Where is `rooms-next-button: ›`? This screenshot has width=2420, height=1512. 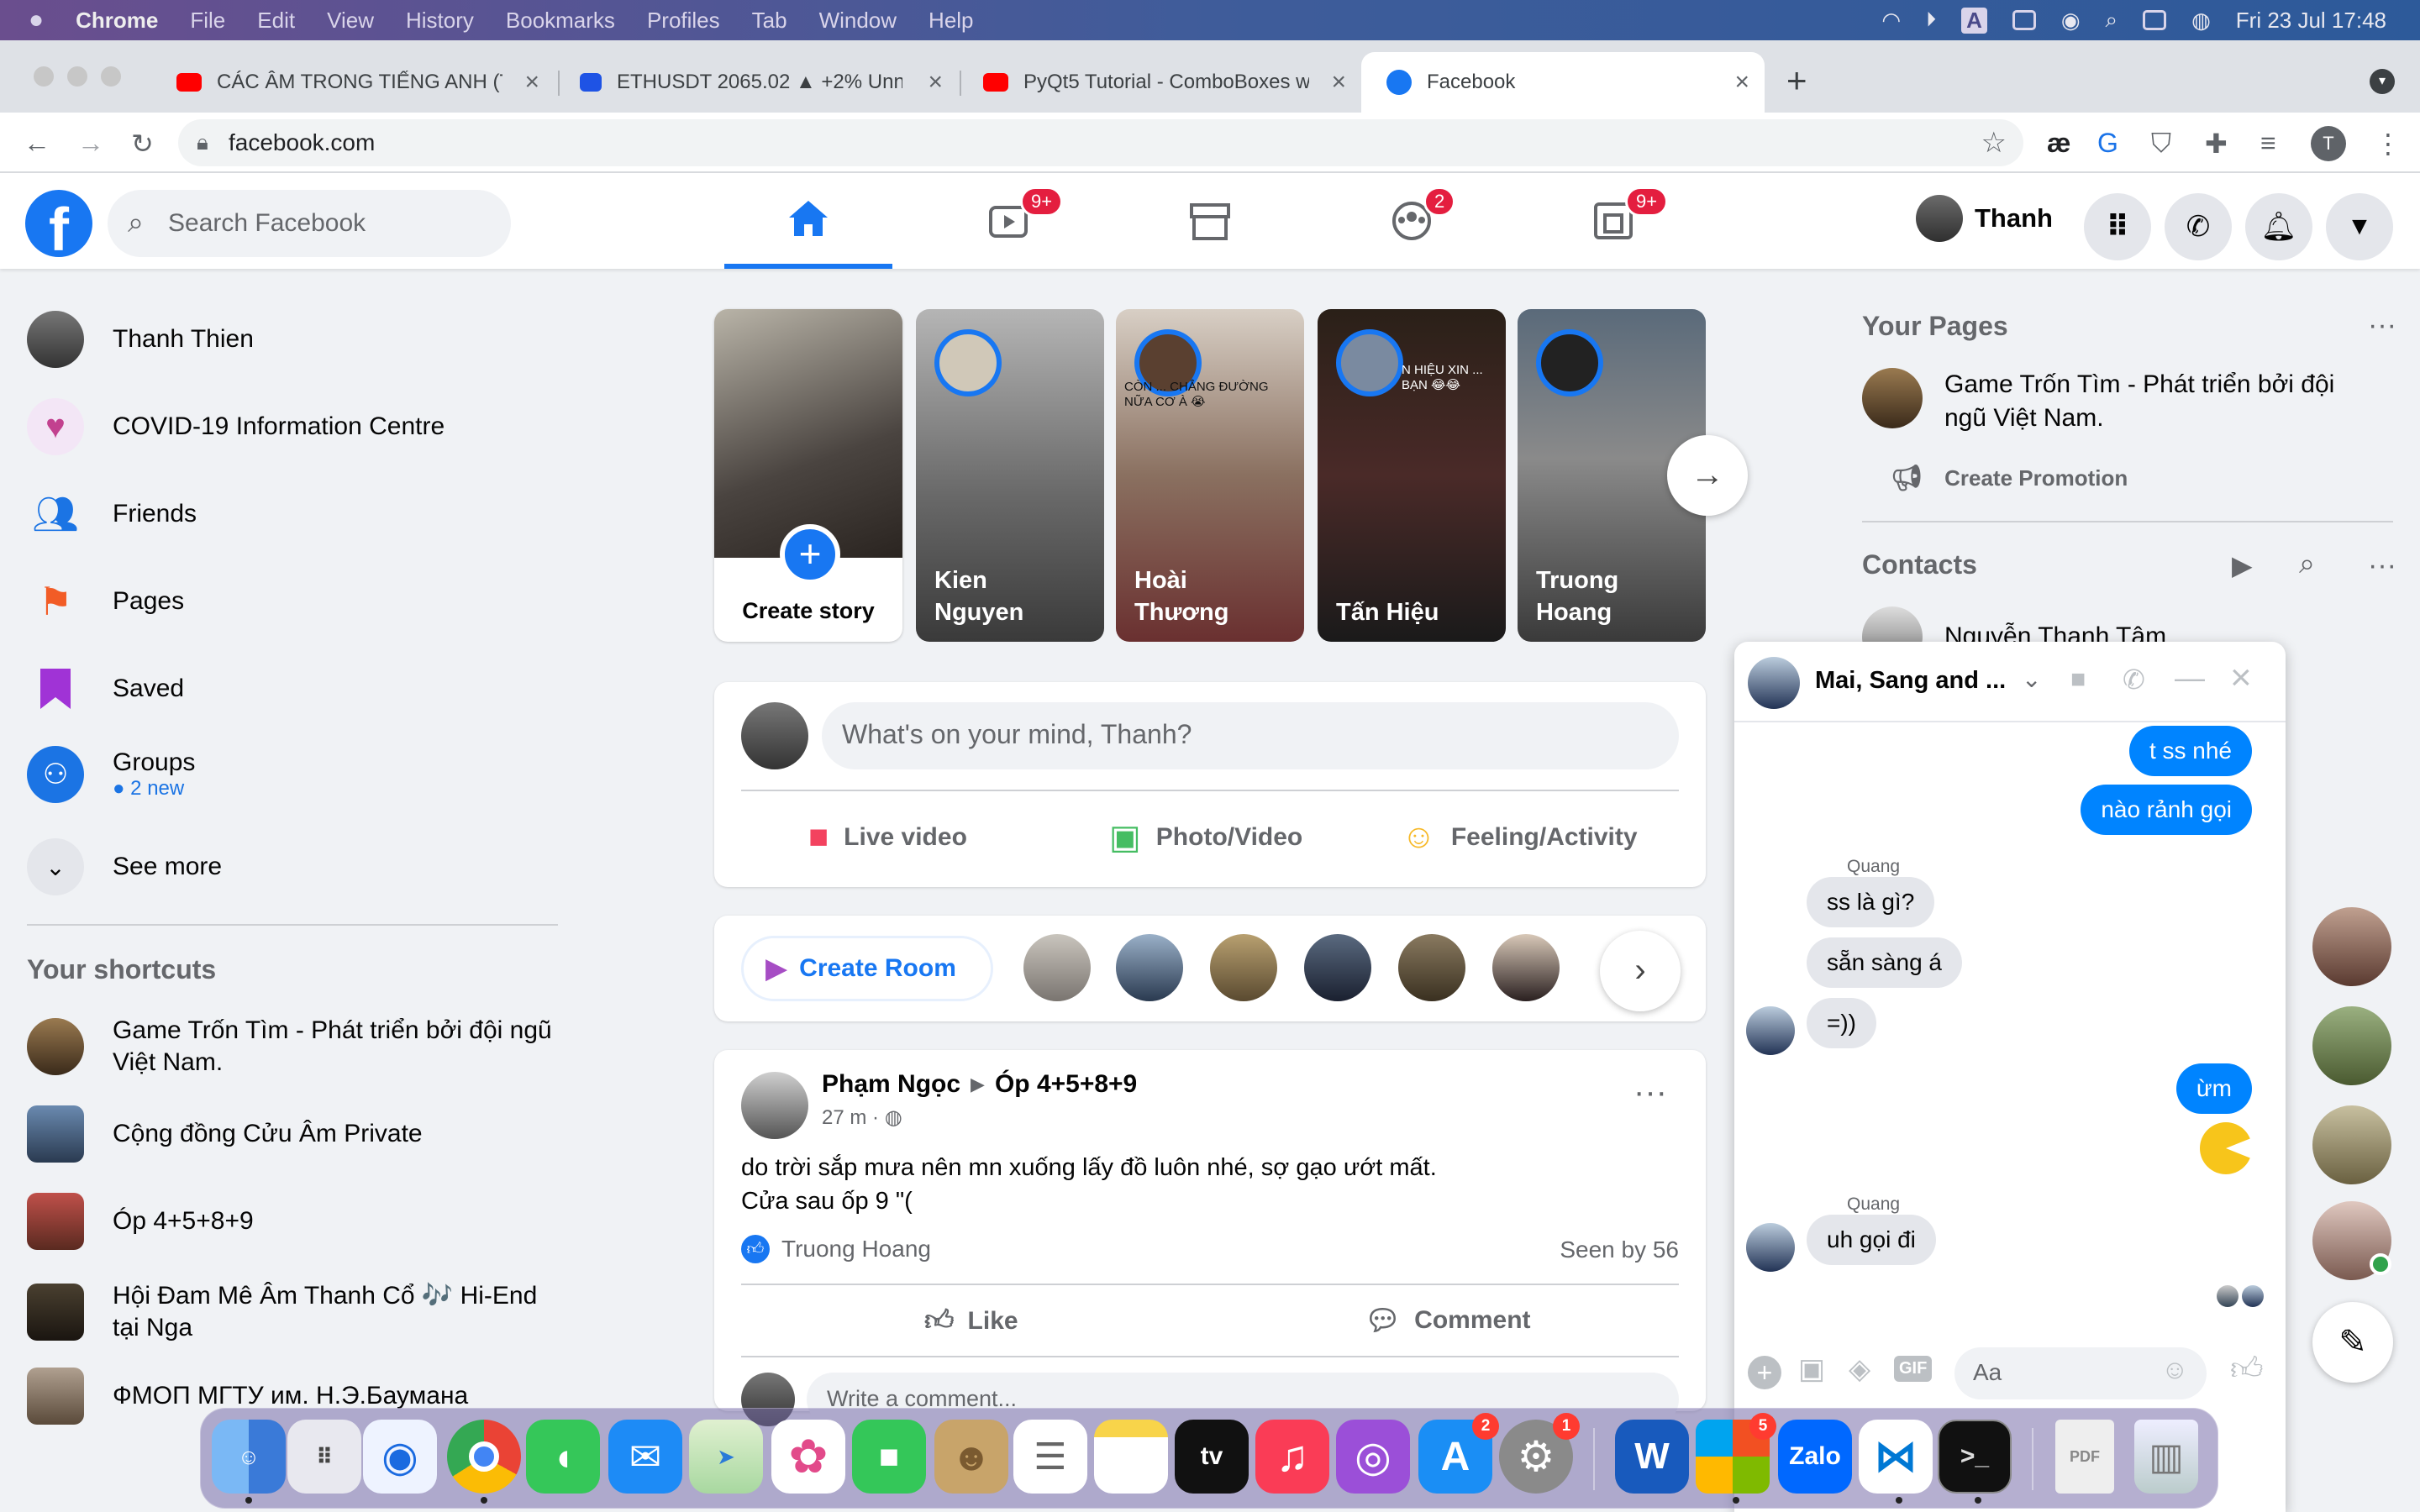
rooms-next-button: › is located at coordinates (1640, 971).